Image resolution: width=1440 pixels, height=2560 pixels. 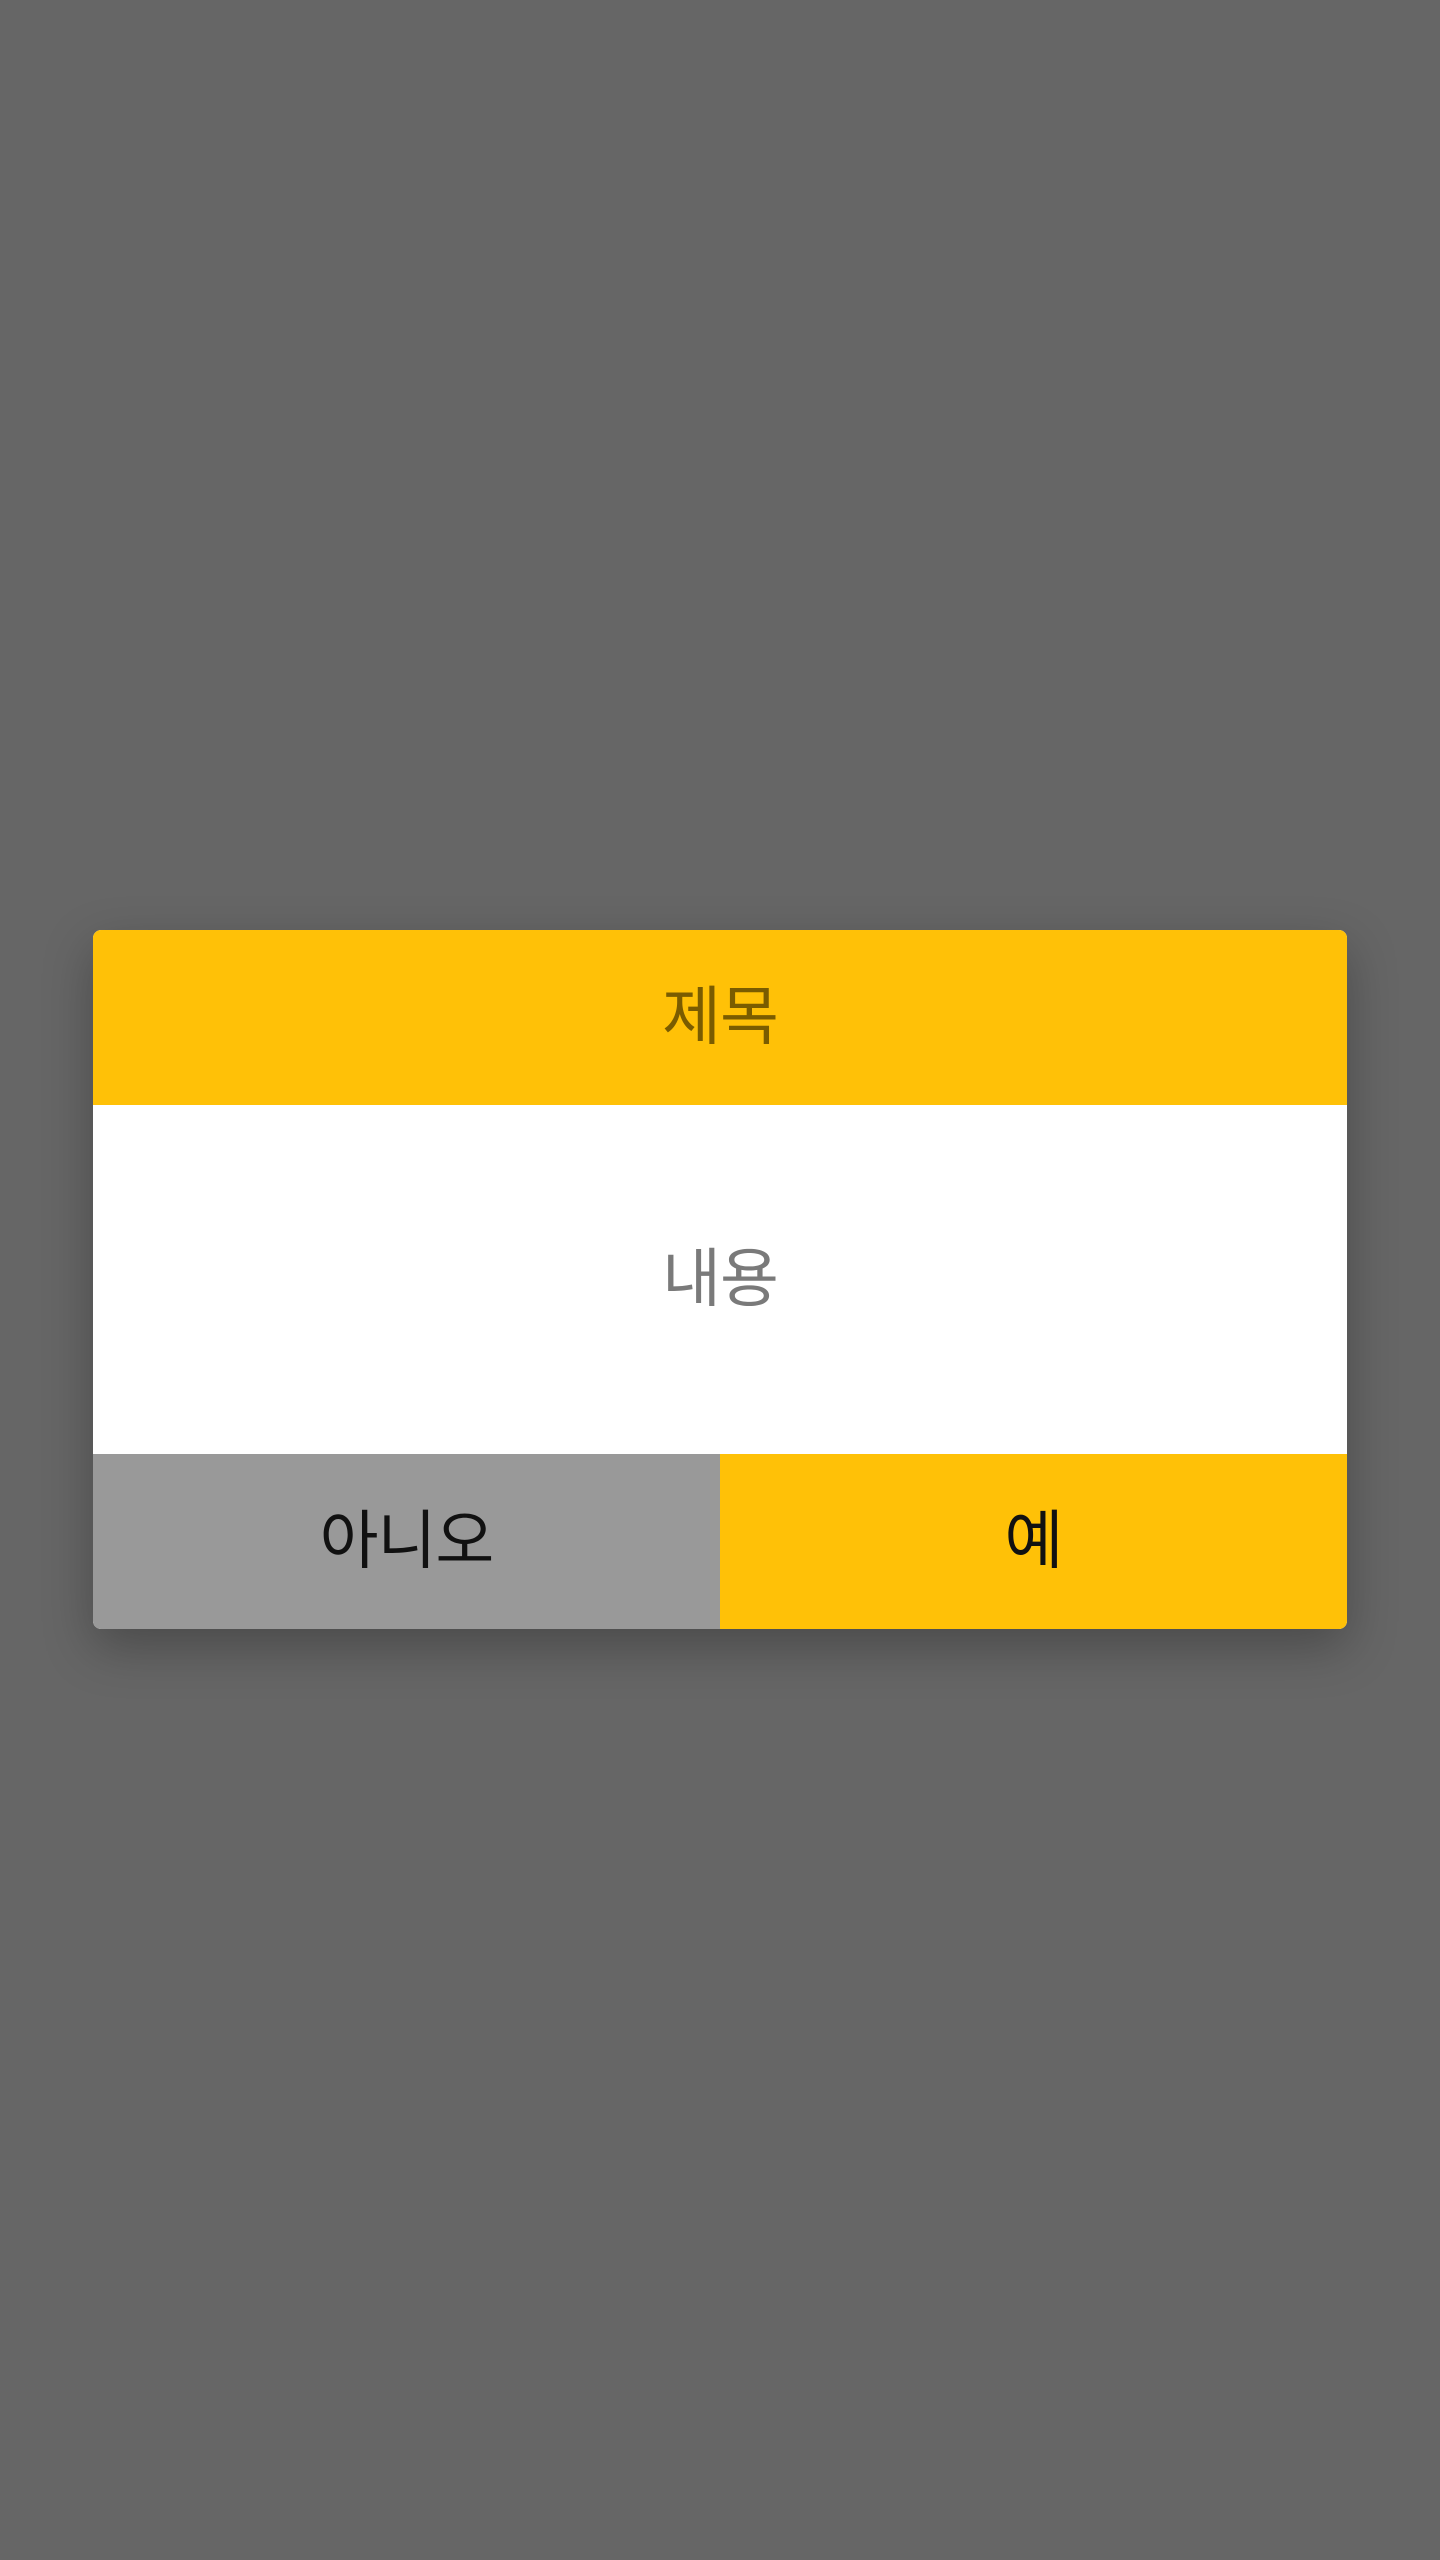 I want to click on yes-button: 예, so click(x=1033, y=1541).